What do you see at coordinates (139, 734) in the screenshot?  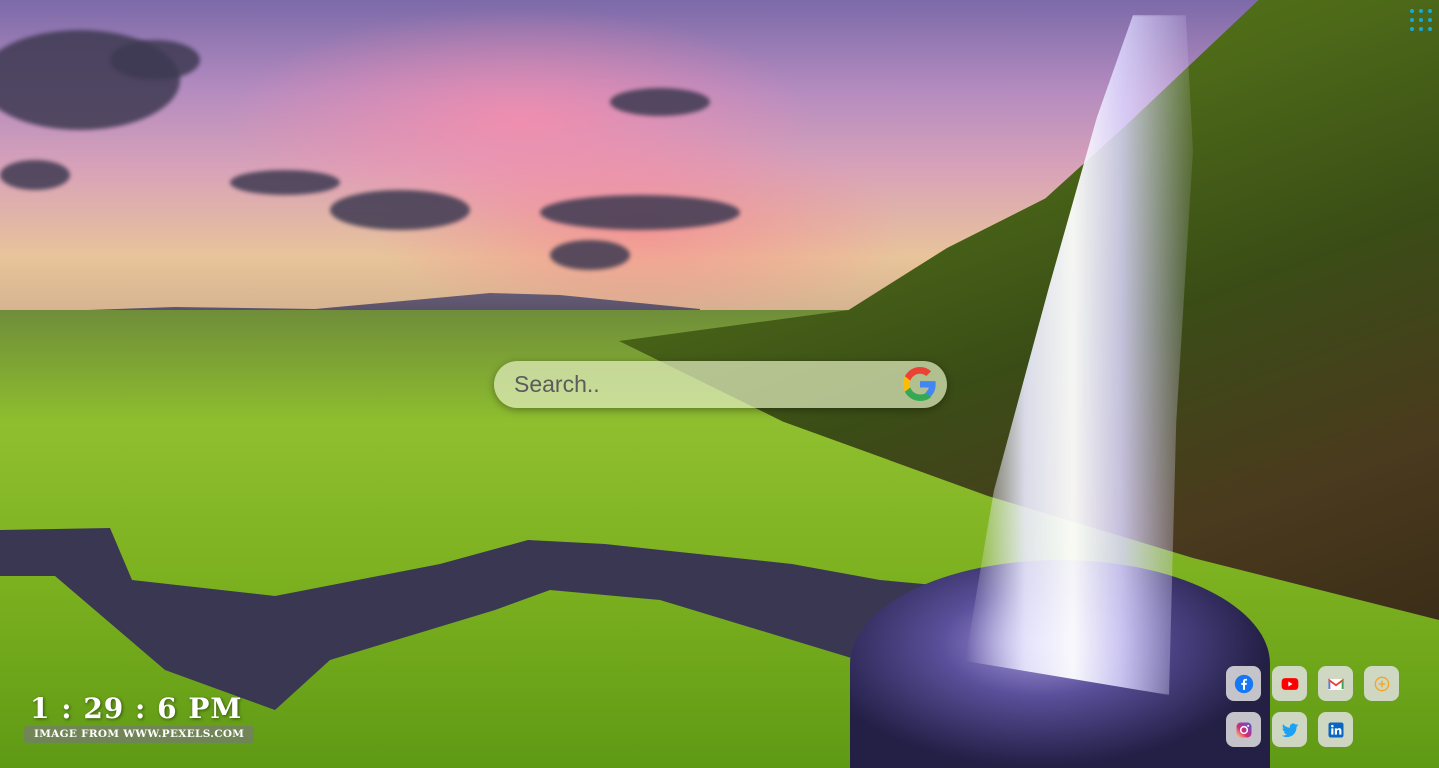 I see `image-credit: IMAGE FROM WWW.PEXELS.COM` at bounding box center [139, 734].